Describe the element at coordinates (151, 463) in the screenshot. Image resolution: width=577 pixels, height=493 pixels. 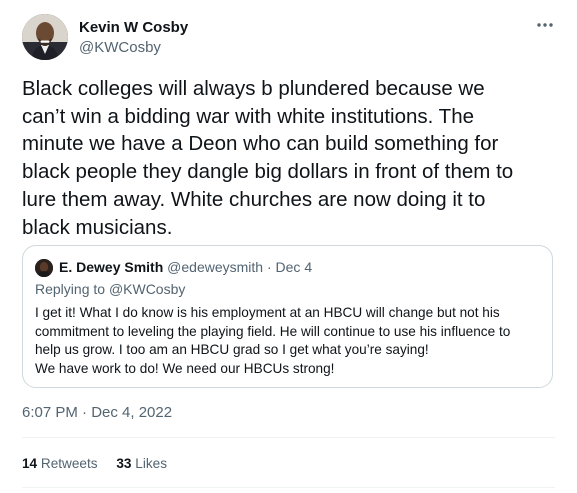
I see `likes-label: Likes` at that location.